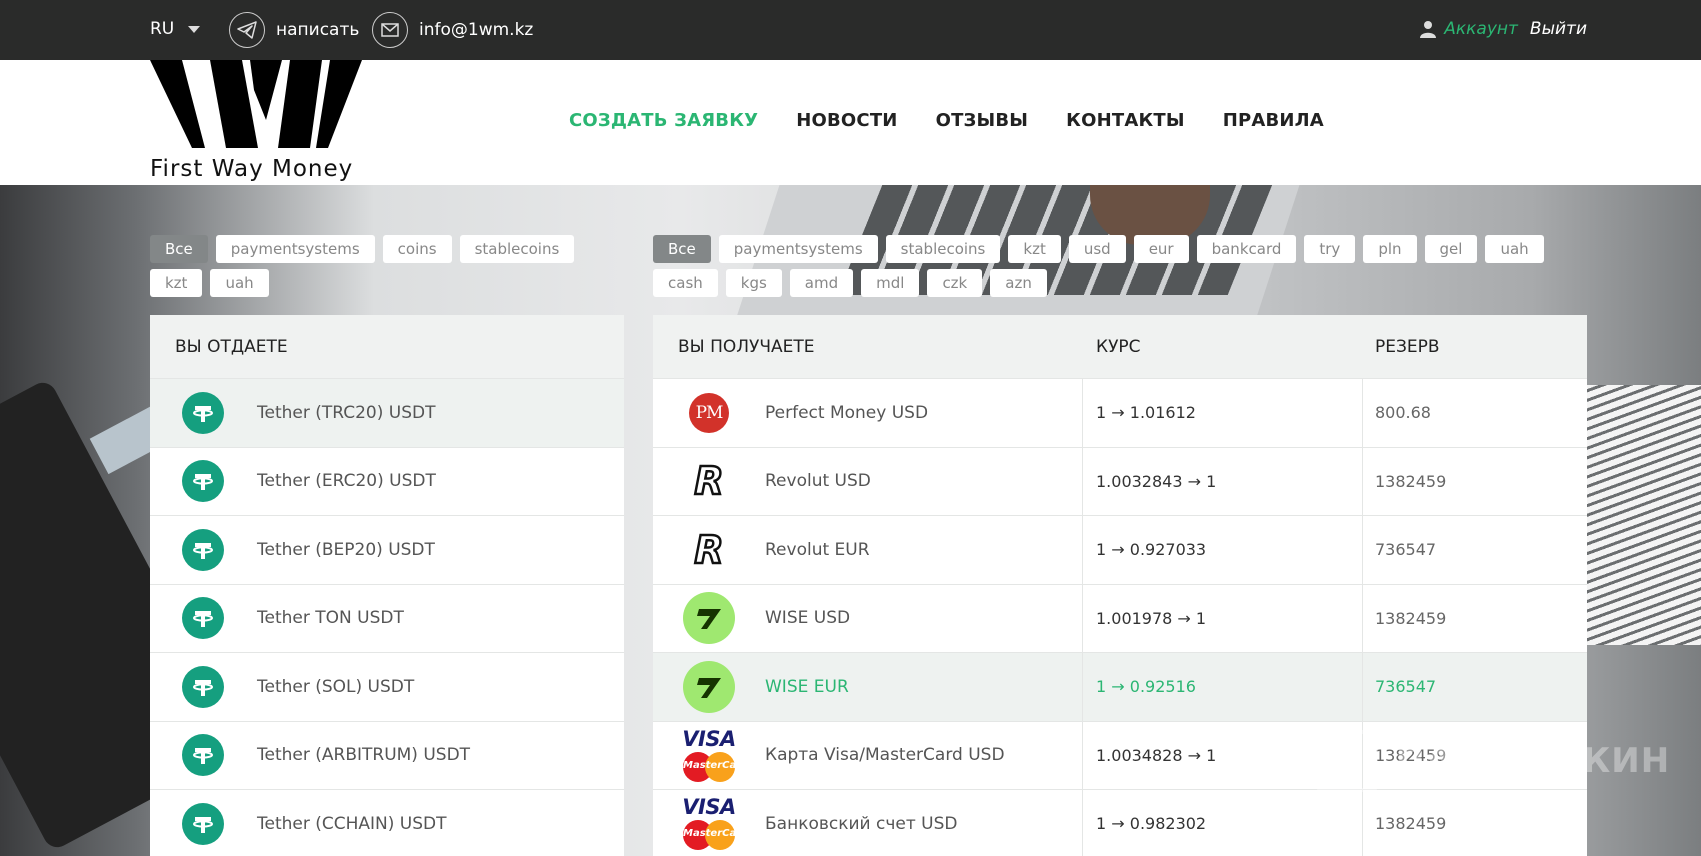  What do you see at coordinates (682, 249) in the screenshot?
I see `get-filter-all: Все` at bounding box center [682, 249].